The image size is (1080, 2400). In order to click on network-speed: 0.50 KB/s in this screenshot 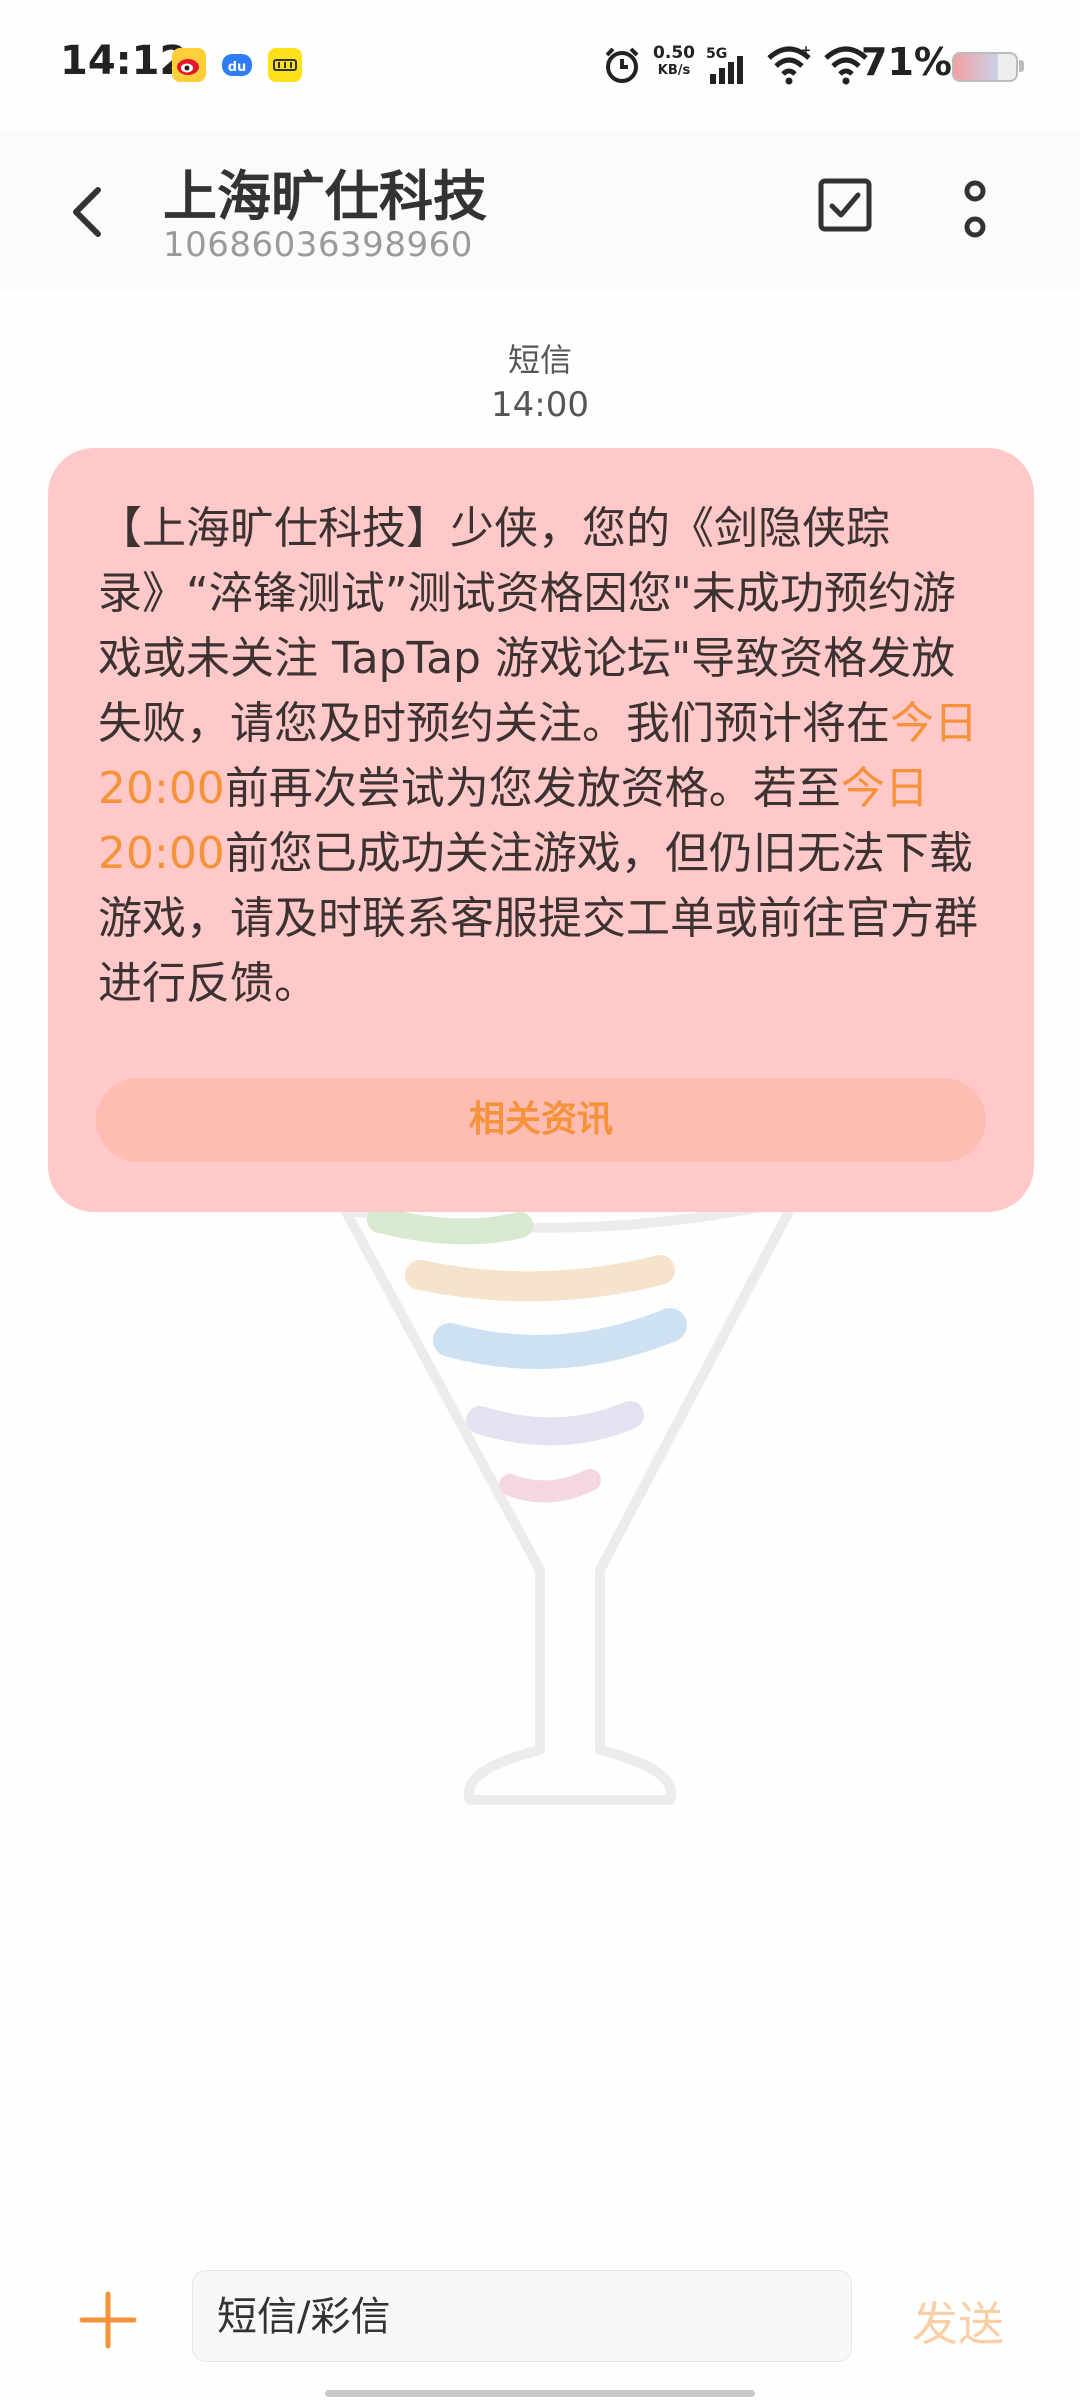, I will do `click(674, 62)`.